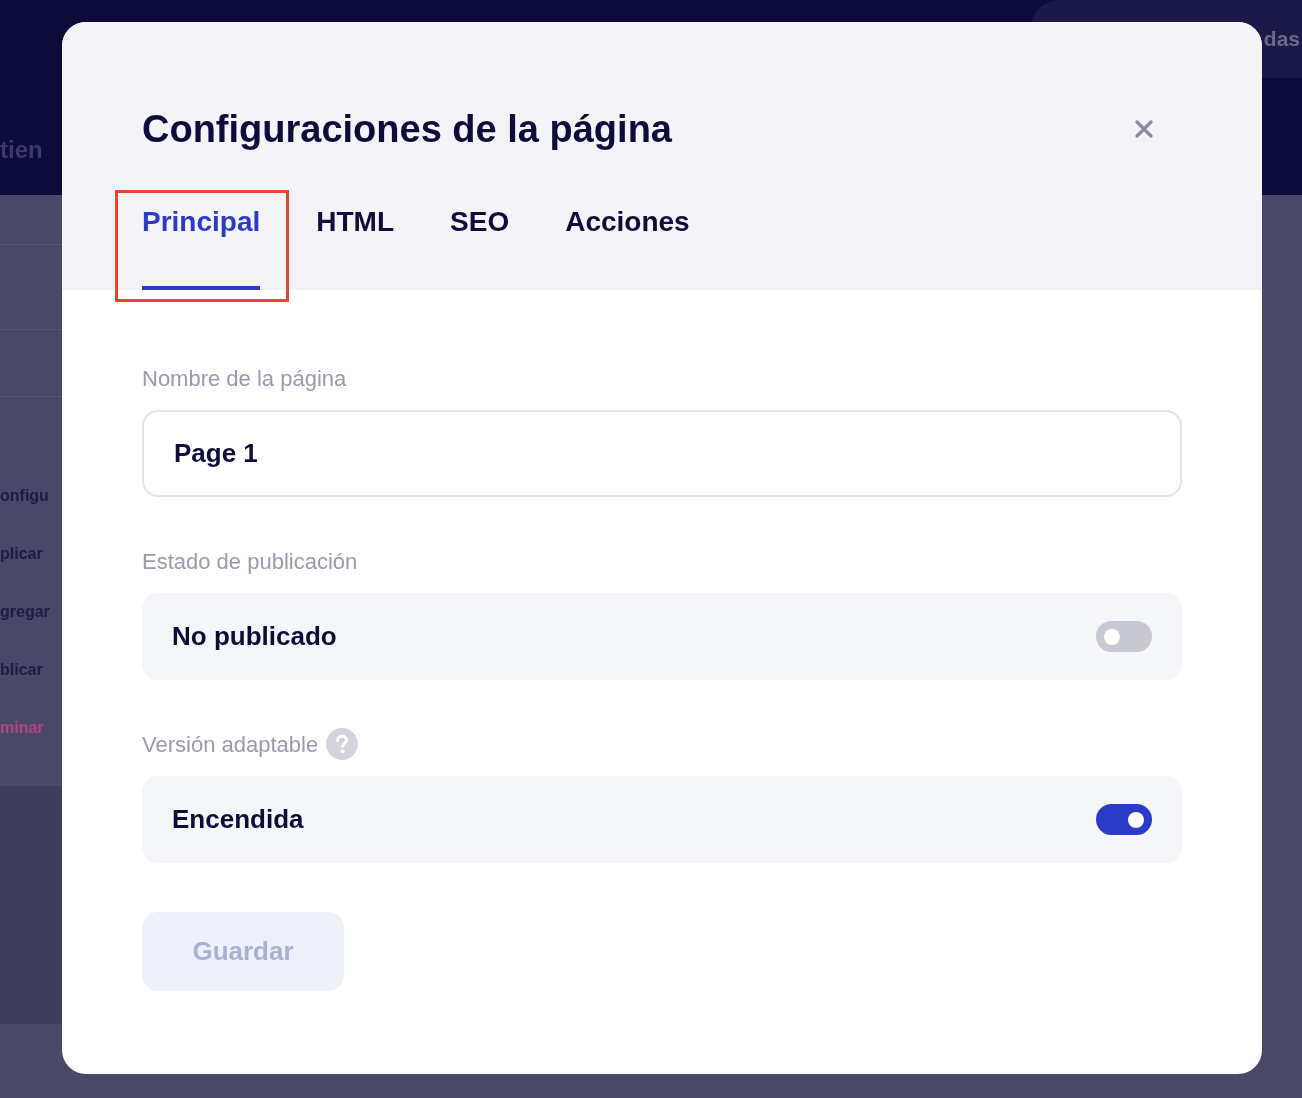 This screenshot has width=1302, height=1098. What do you see at coordinates (480, 247) in the screenshot?
I see `tab: SEO` at bounding box center [480, 247].